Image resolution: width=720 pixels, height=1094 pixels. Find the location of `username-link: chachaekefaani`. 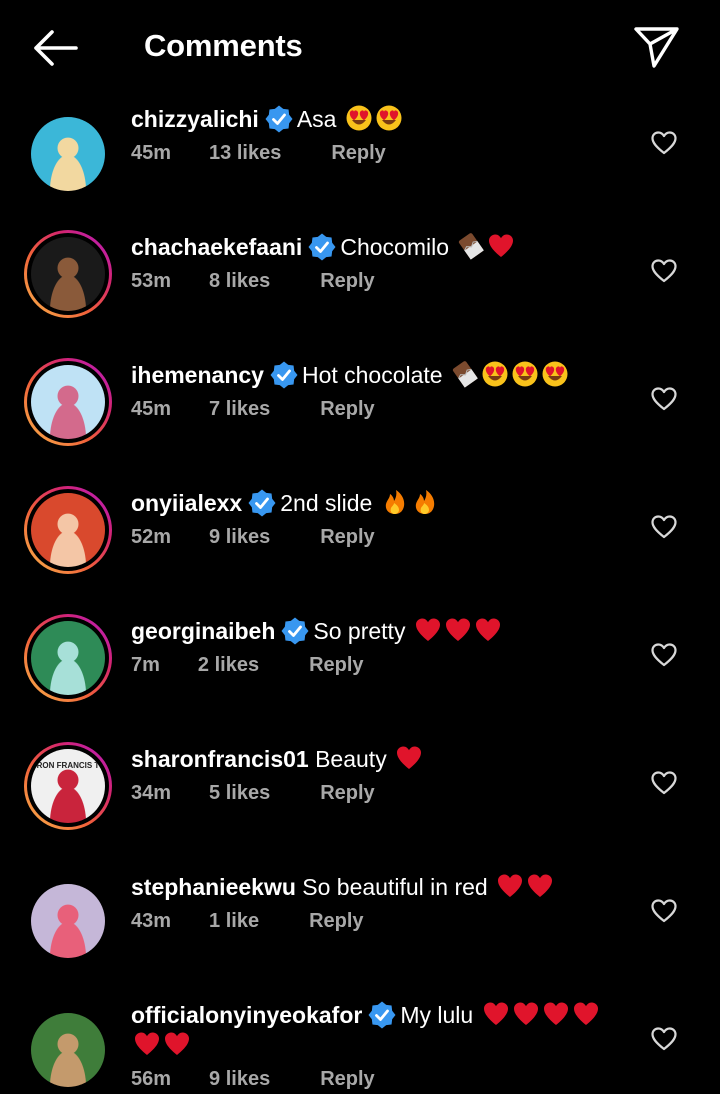

username-link: chachaekefaani is located at coordinates (216, 247).